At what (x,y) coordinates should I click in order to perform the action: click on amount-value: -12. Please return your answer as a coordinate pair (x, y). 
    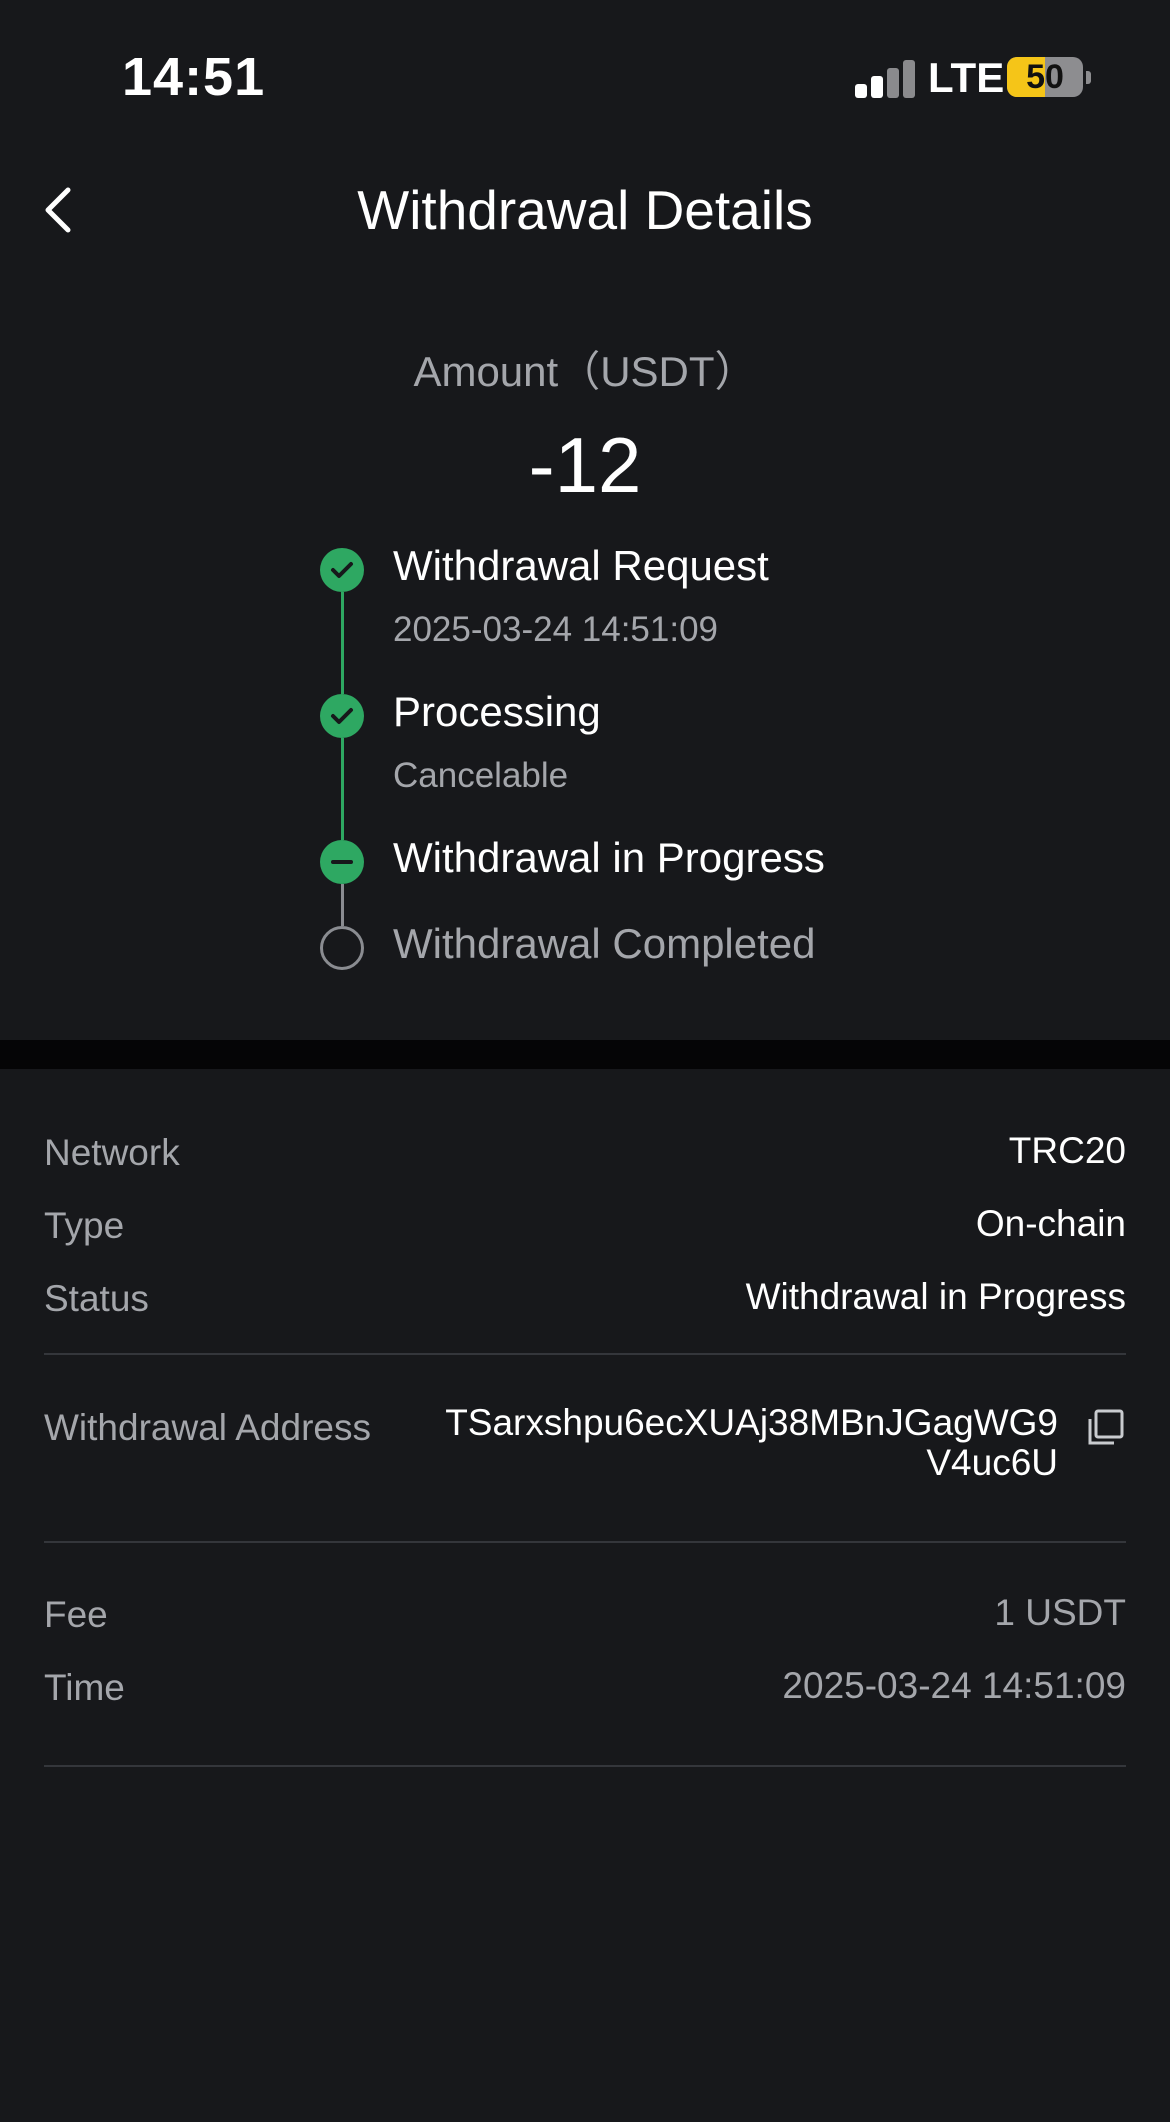
    Looking at the image, I should click on (585, 465).